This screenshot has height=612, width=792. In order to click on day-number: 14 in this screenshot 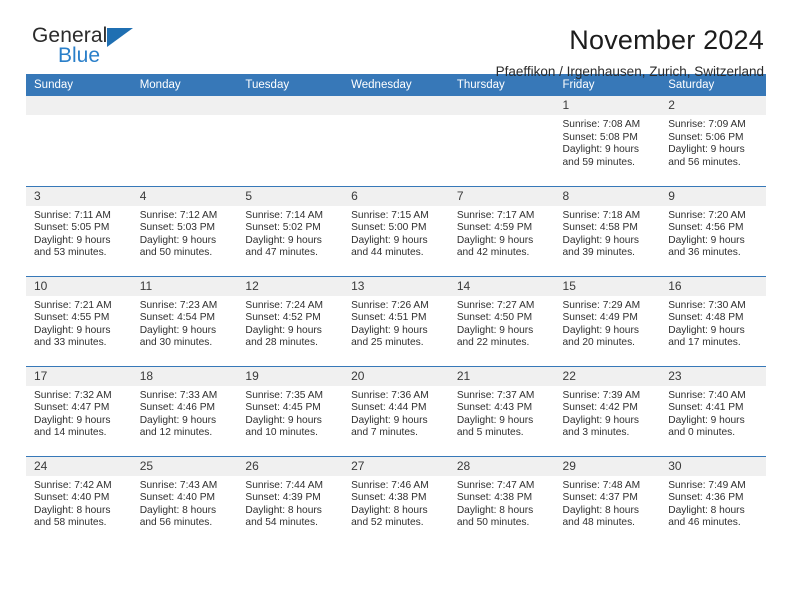, I will do `click(501, 286)`.